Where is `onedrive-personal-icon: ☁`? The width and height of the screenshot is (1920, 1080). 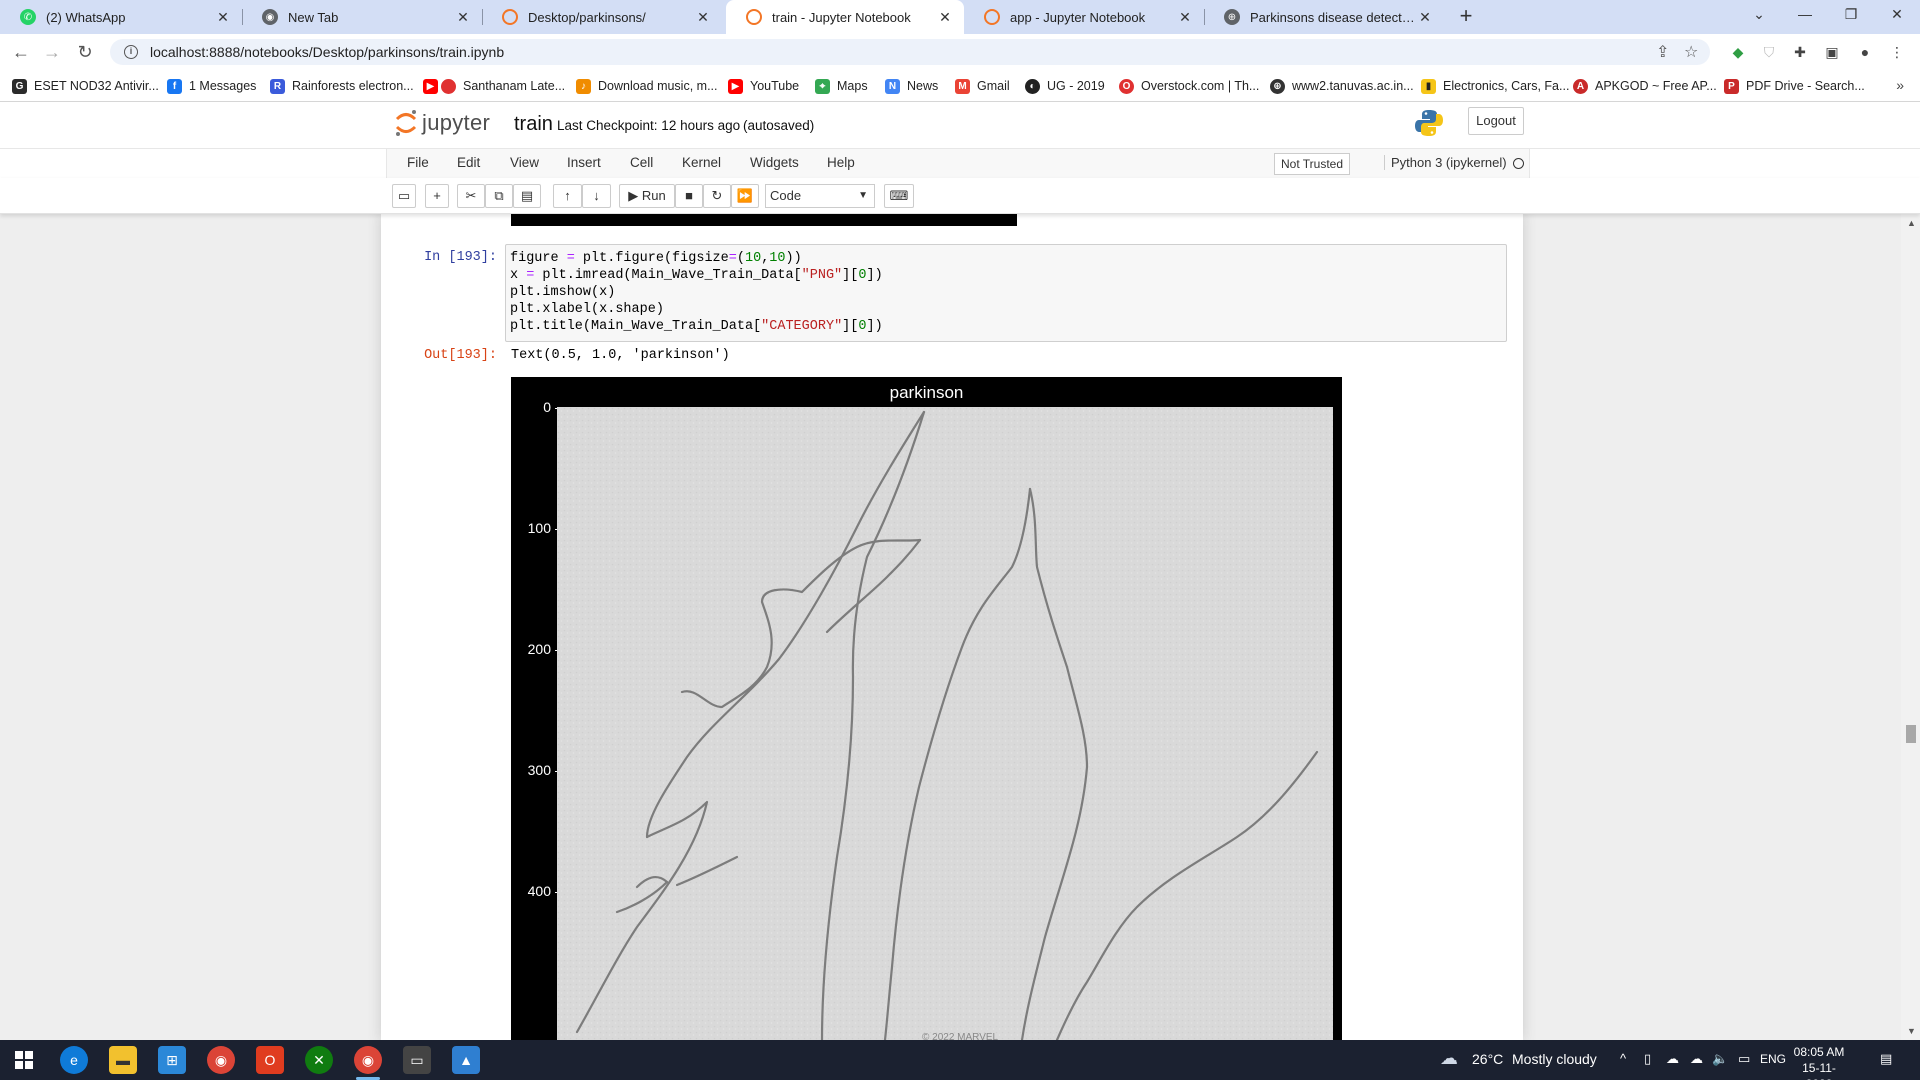 onedrive-personal-icon: ☁ is located at coordinates (1696, 1059).